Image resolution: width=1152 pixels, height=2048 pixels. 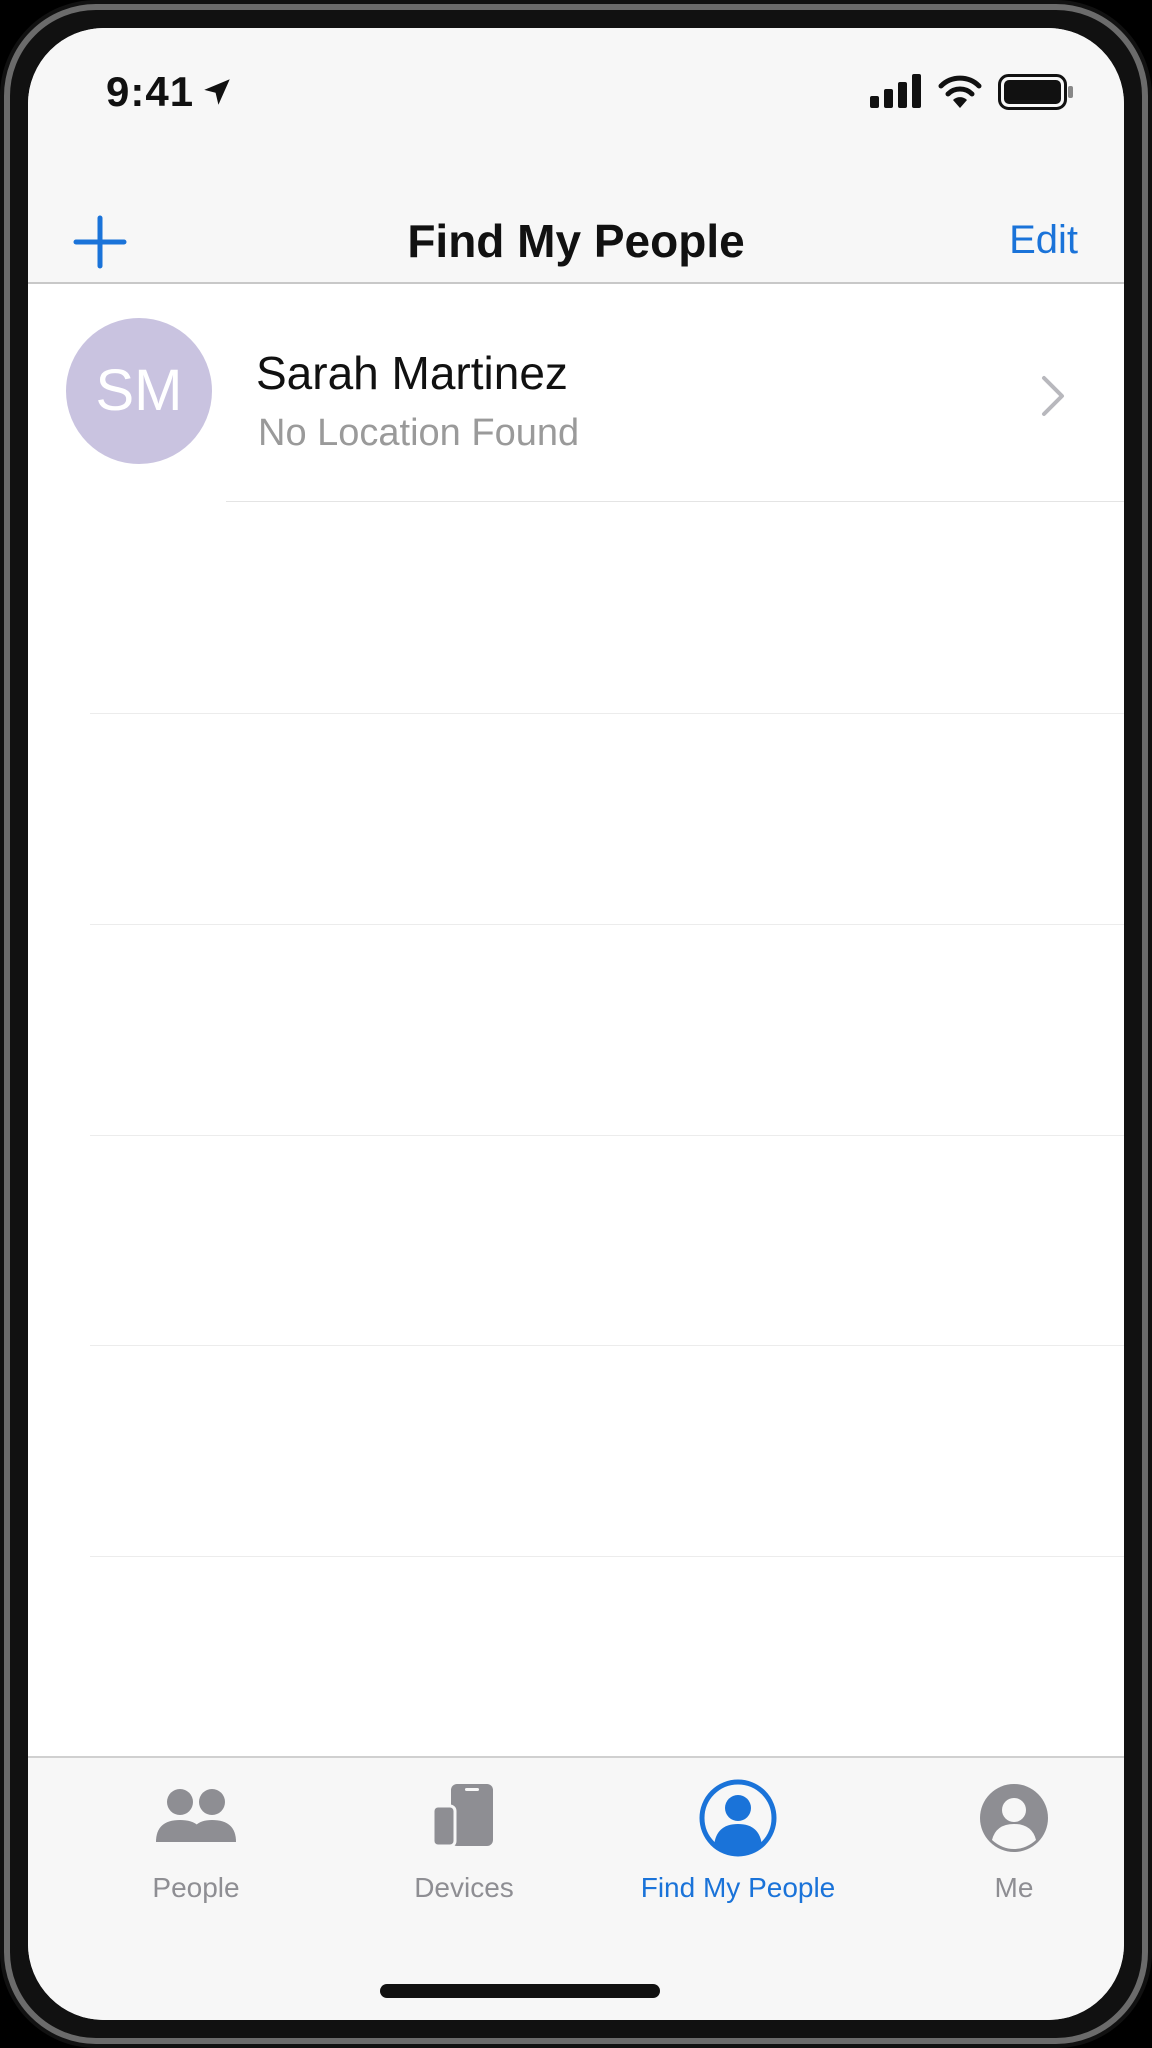 I want to click on tab-label: Devices, so click(x=464, y=1887).